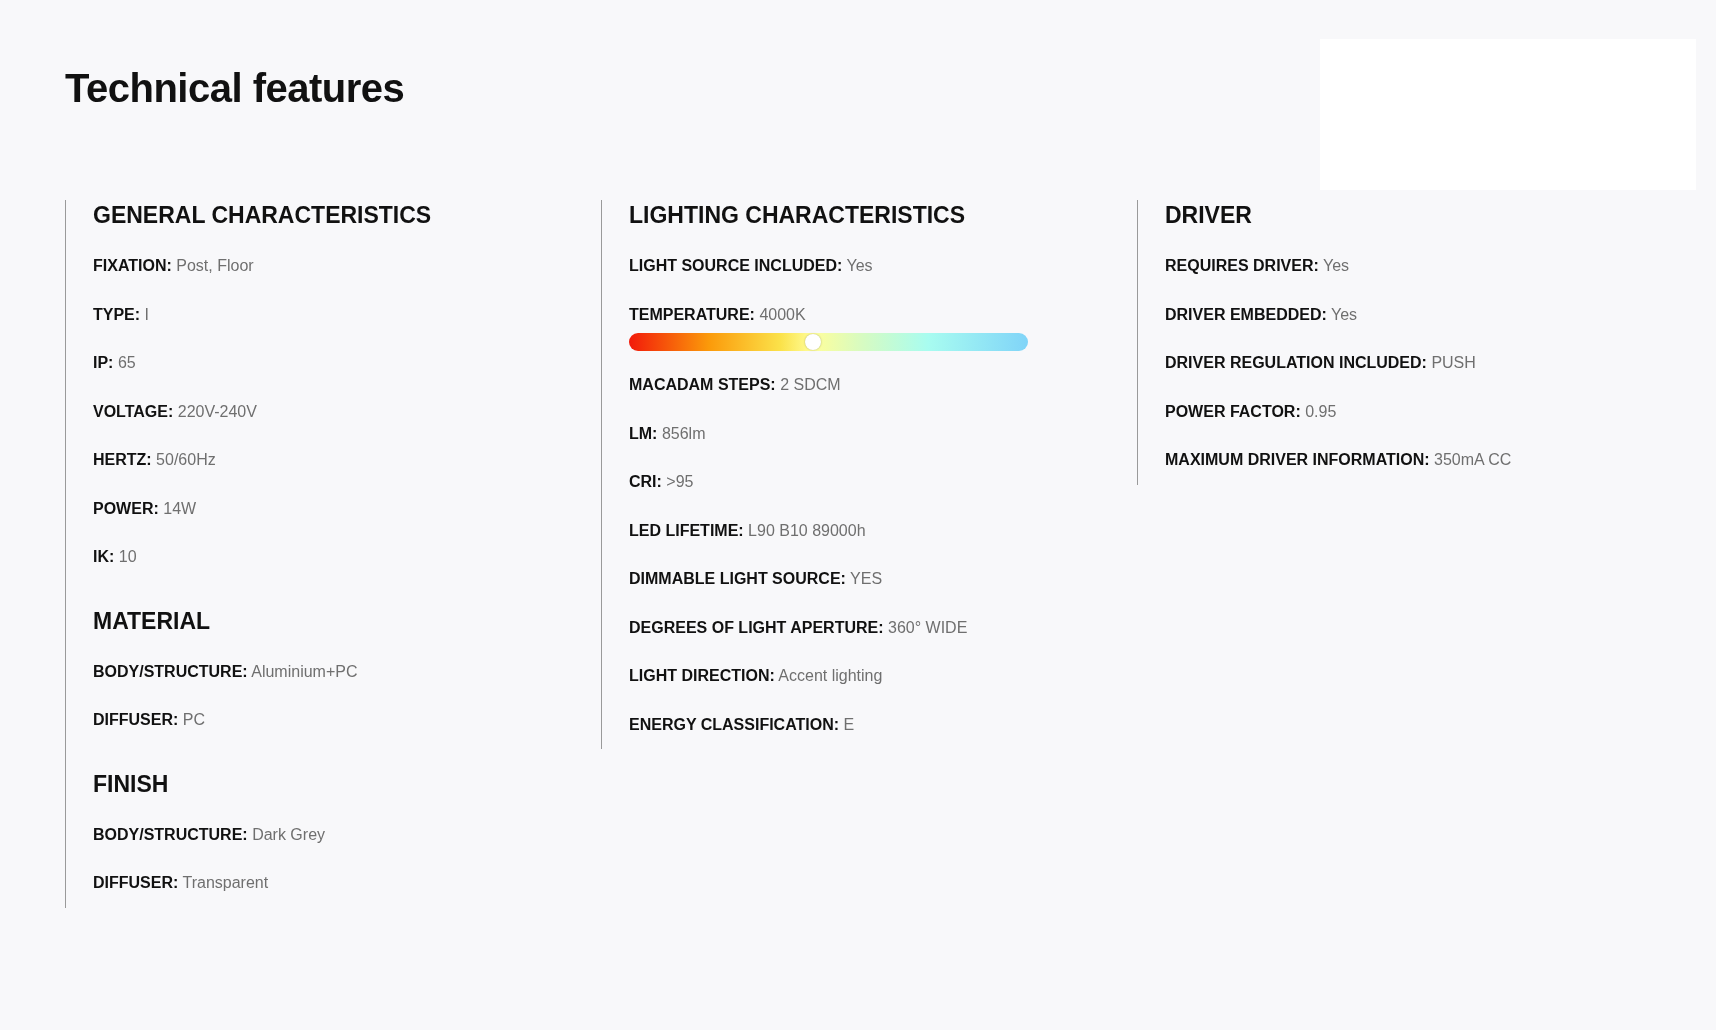 This screenshot has width=1716, height=1030. I want to click on spec-line: MAXIMUM DRIVER INFORMATION: 350mA CC, so click(1339, 460).